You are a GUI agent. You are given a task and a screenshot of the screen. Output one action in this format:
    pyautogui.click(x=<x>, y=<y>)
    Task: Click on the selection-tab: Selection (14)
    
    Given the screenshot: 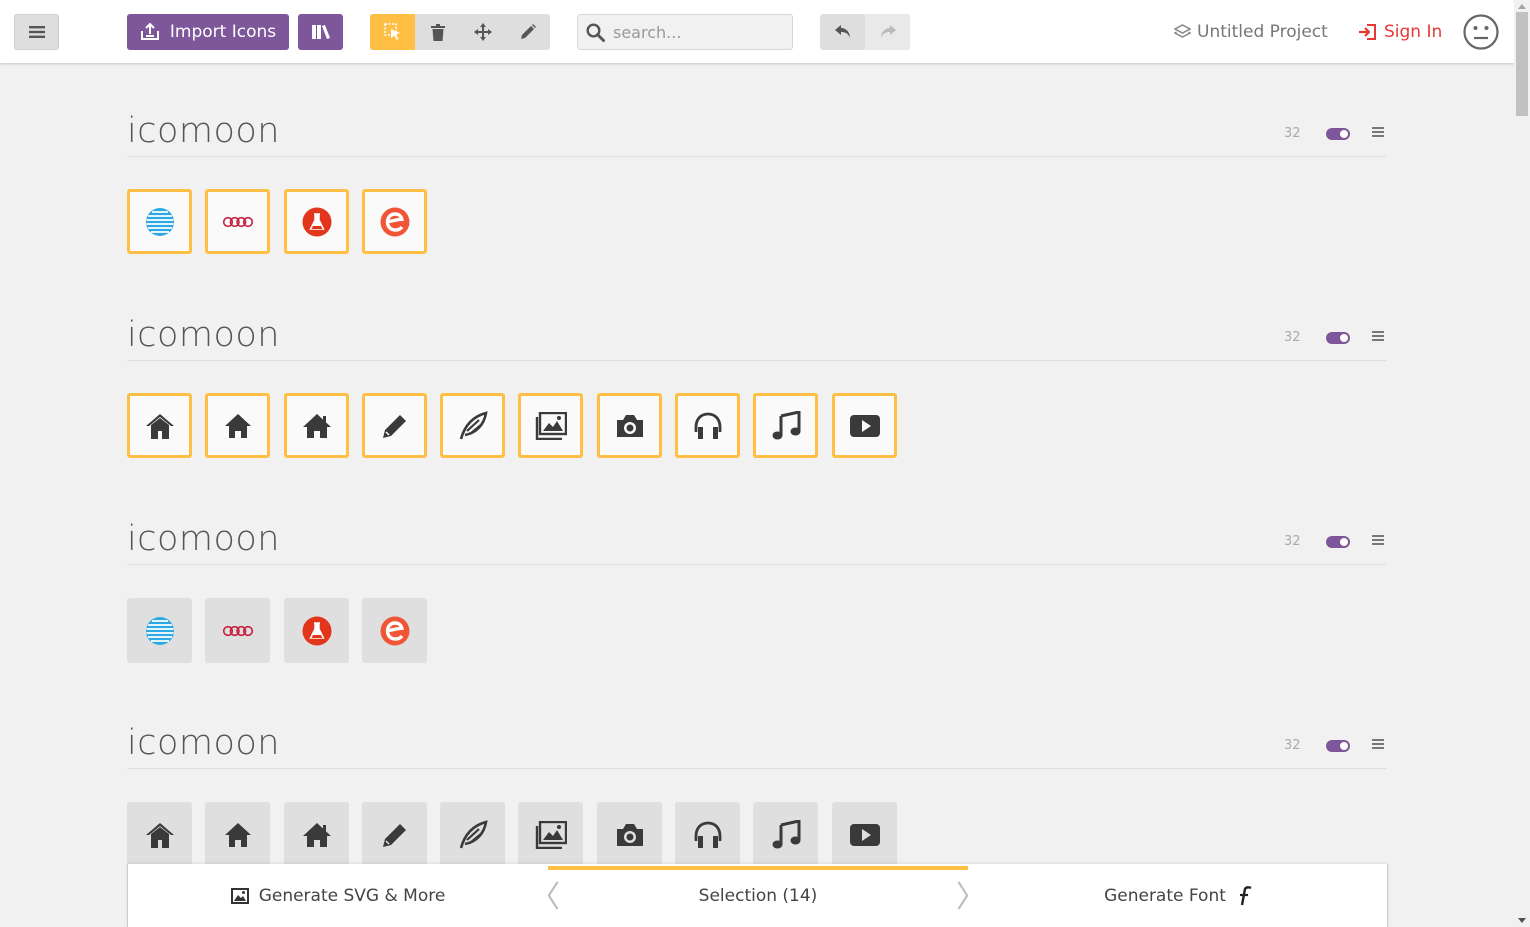 What is the action you would take?
    pyautogui.click(x=758, y=895)
    